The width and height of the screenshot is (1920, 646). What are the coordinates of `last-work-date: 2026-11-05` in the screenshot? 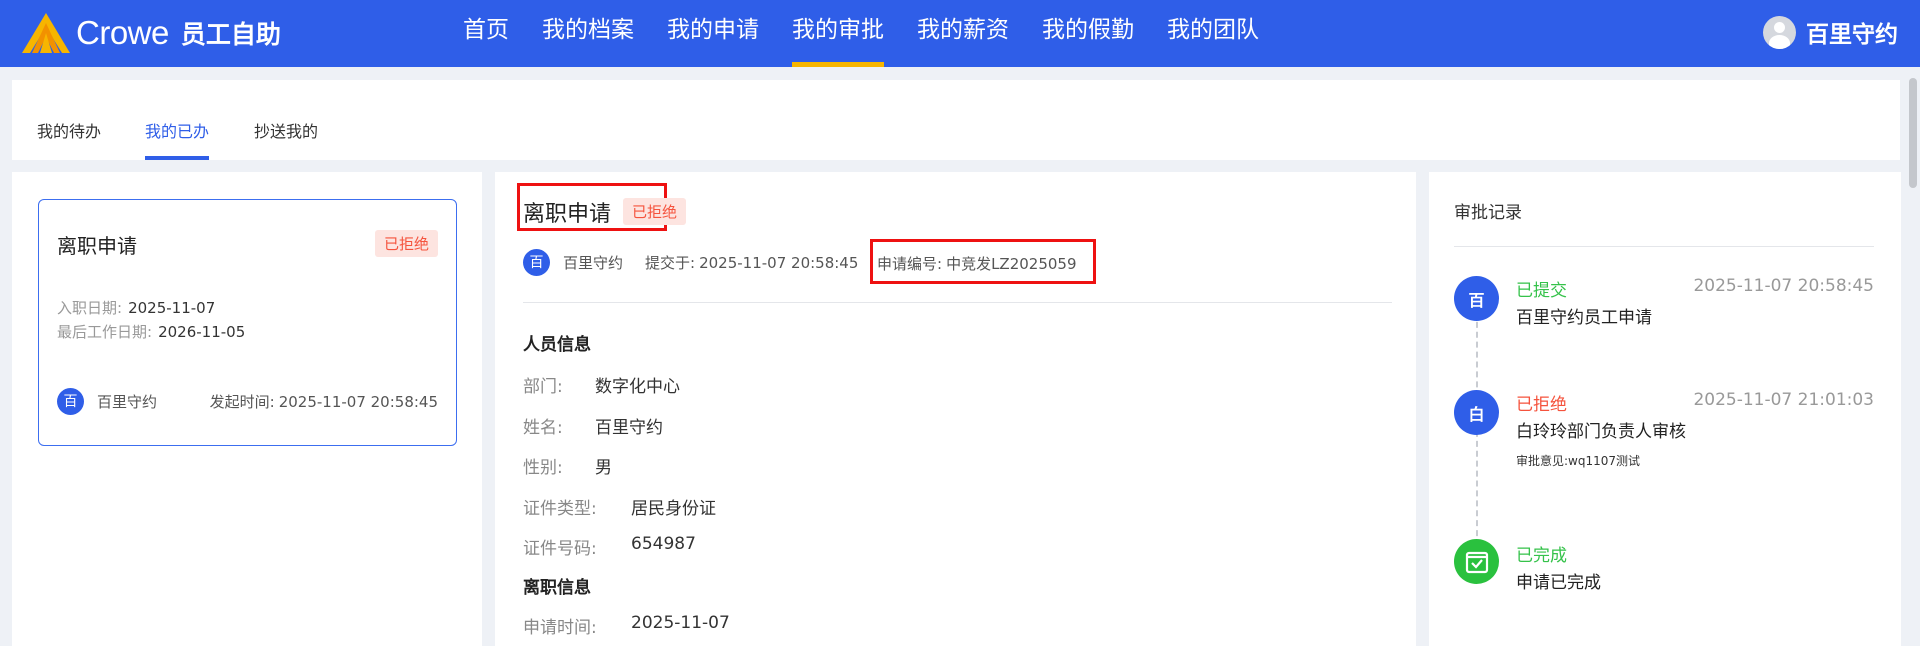 It's located at (202, 332).